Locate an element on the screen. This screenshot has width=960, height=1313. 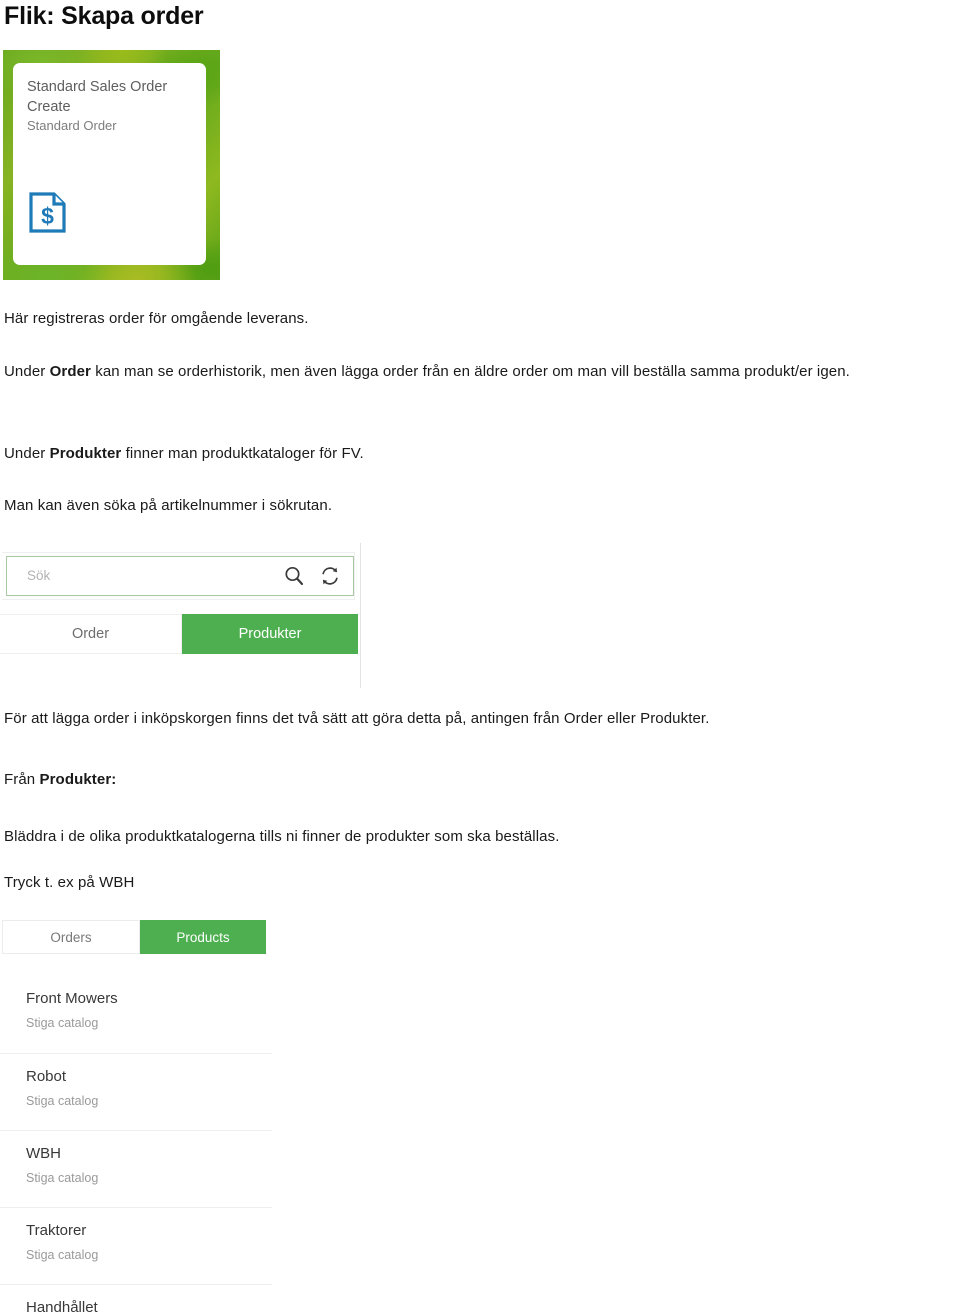
tab-products: Products is located at coordinates (203, 937).